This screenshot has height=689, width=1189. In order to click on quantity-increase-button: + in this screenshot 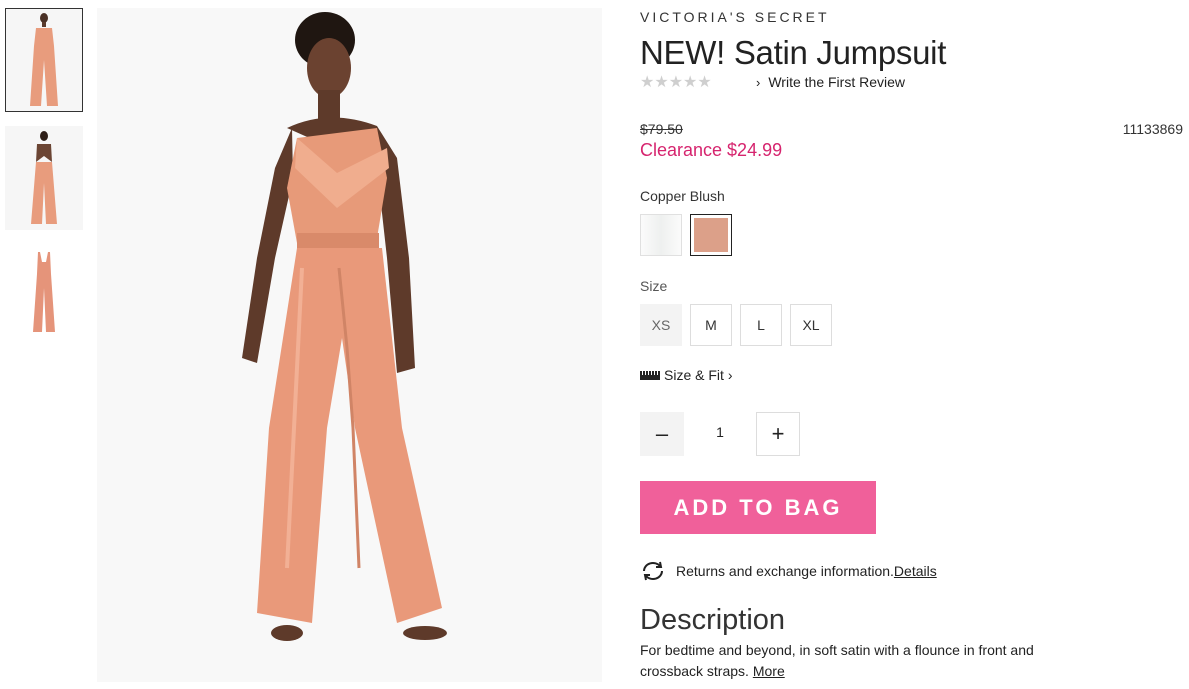, I will do `click(778, 434)`.